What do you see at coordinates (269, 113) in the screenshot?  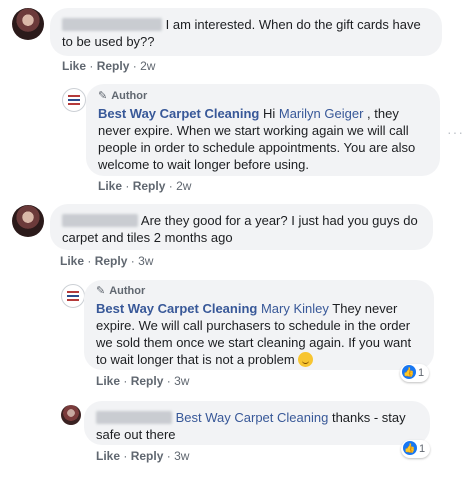 I see `reply-prefix: Hi` at bounding box center [269, 113].